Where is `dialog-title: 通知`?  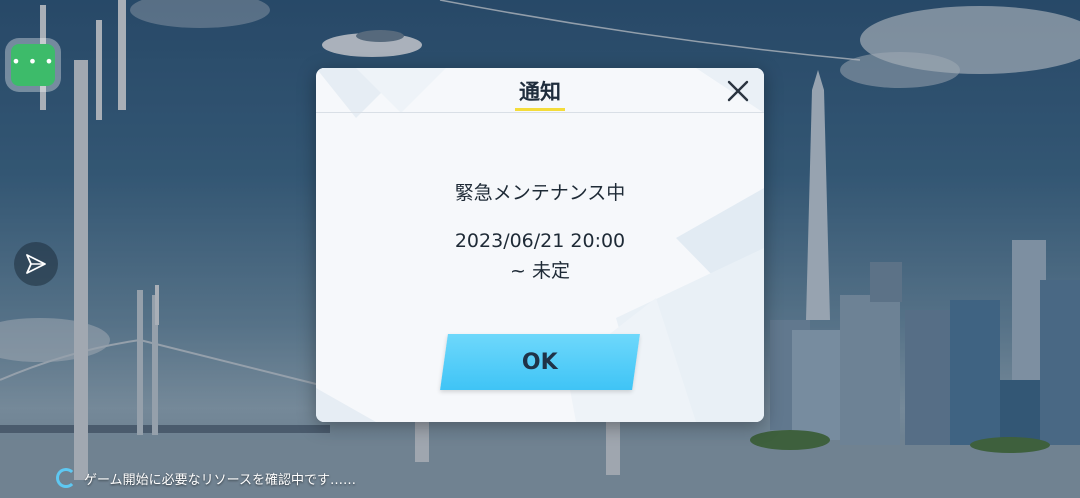 dialog-title: 通知 is located at coordinates (540, 92).